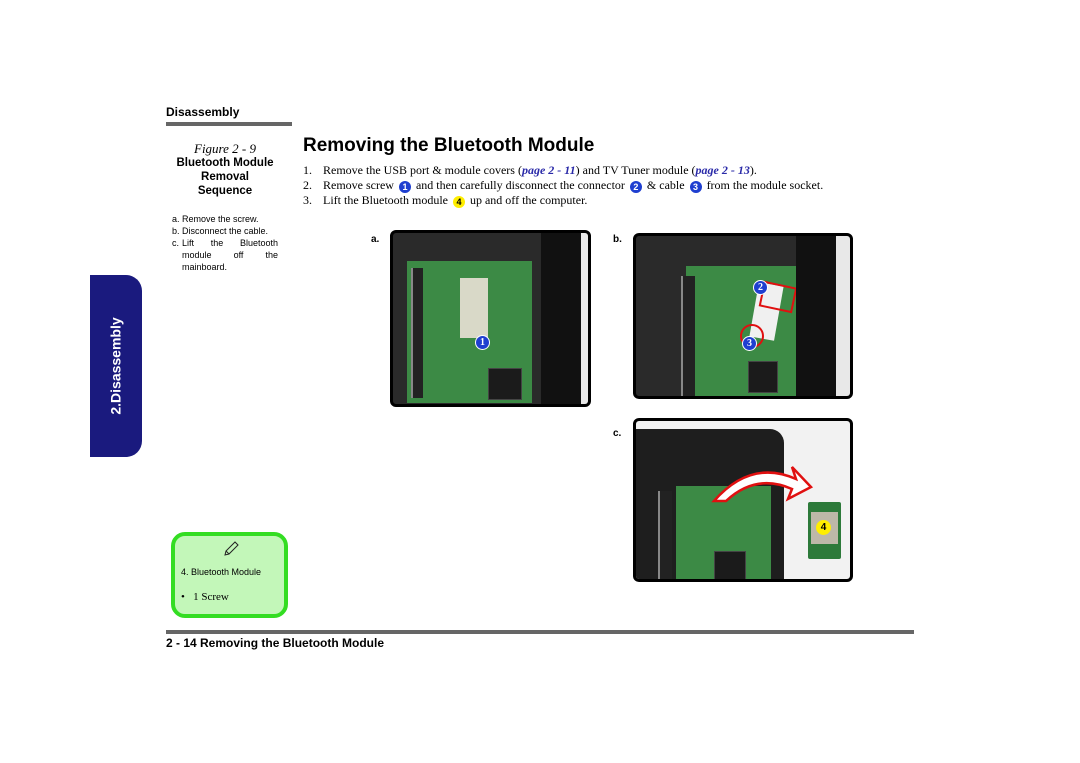  I want to click on note-bullet-item: • 1 Screw, so click(205, 597).